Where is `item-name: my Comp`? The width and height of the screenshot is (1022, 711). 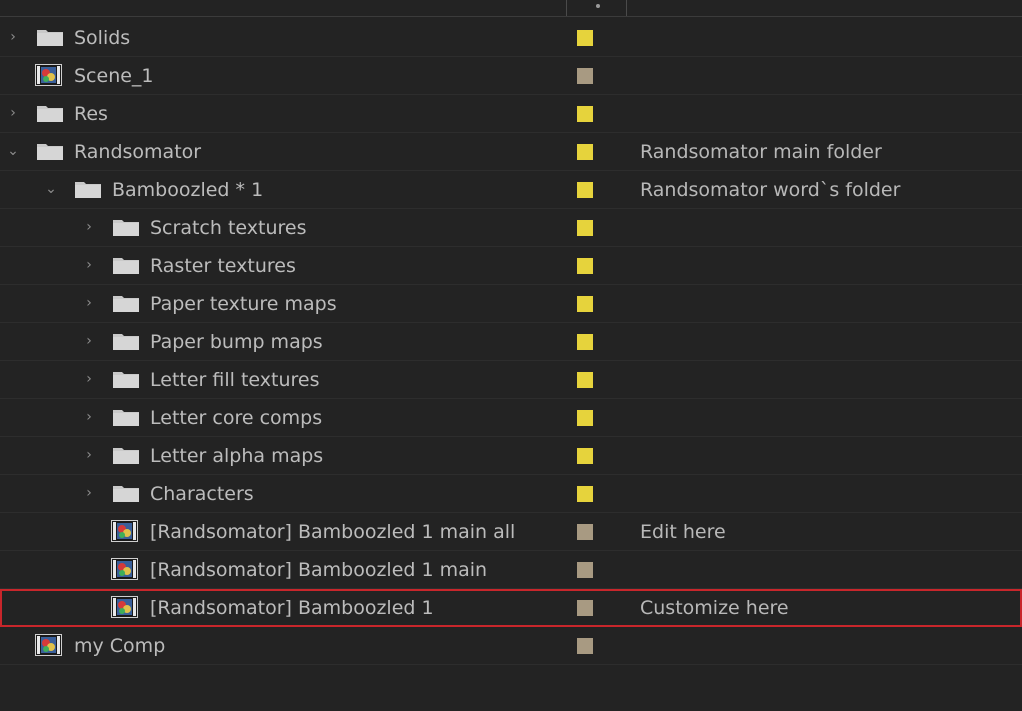
item-name: my Comp is located at coordinates (119, 646).